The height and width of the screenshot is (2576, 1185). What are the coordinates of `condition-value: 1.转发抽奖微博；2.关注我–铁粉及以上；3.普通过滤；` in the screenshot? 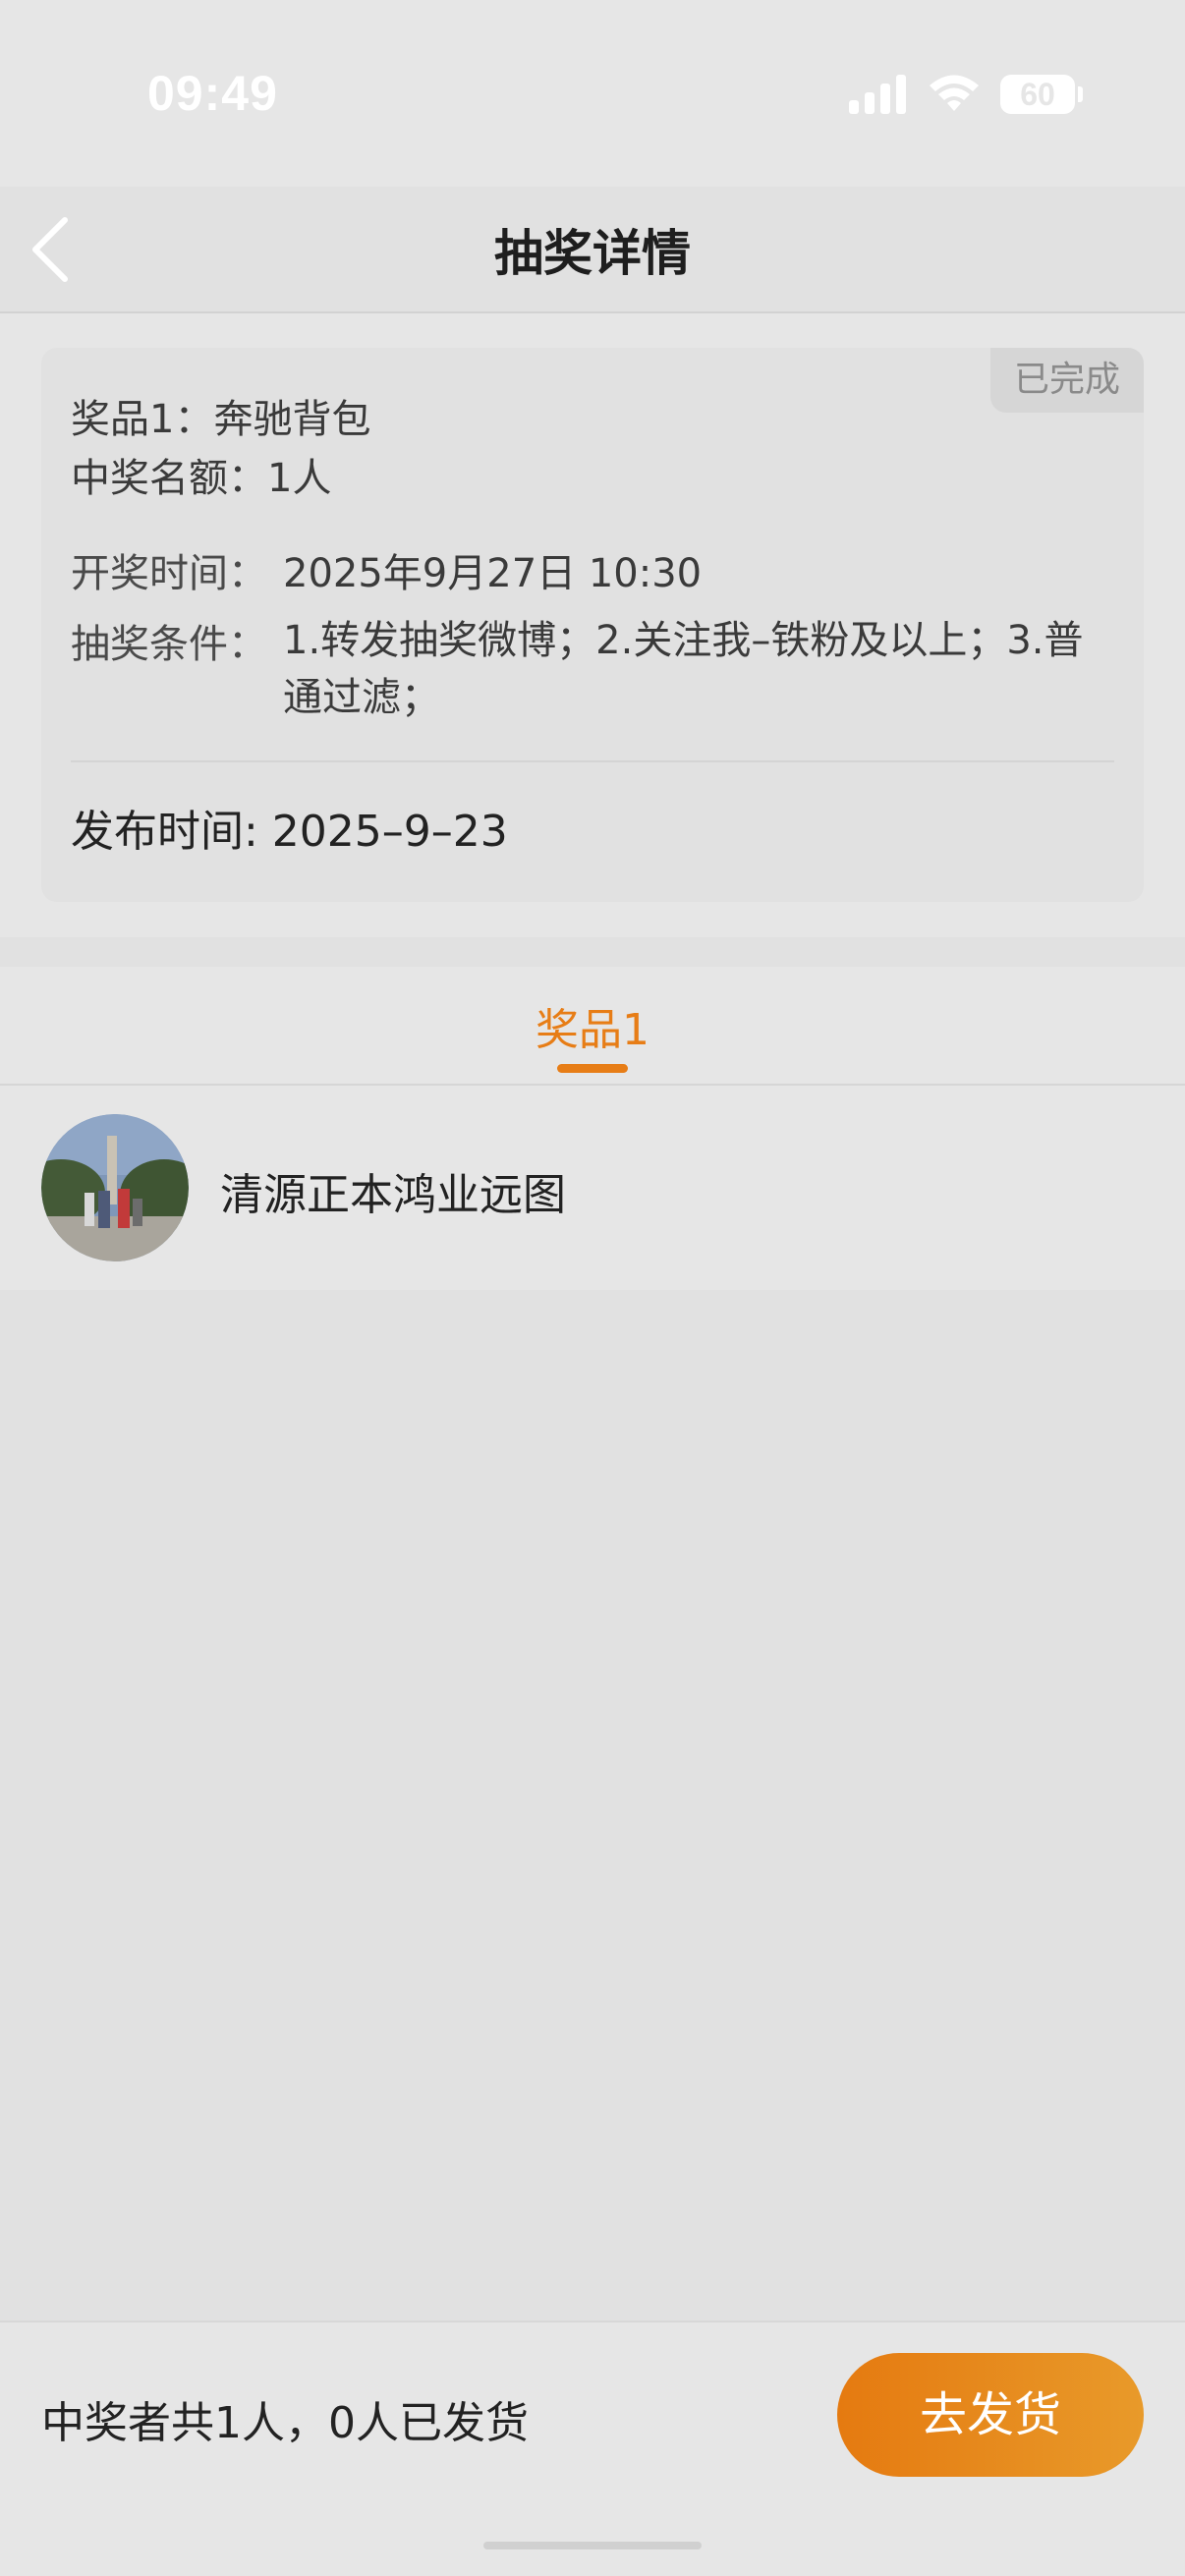 It's located at (684, 669).